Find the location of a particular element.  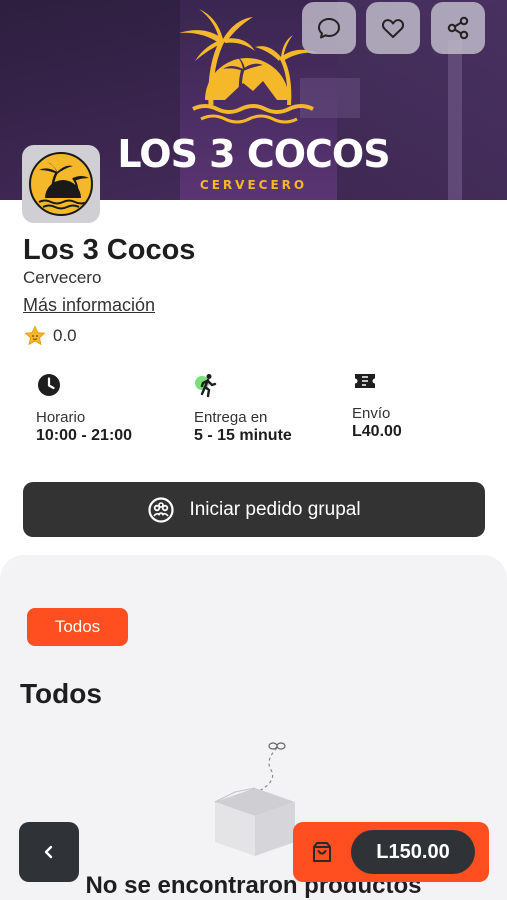

cart-button: L150.00 is located at coordinates (391, 852).